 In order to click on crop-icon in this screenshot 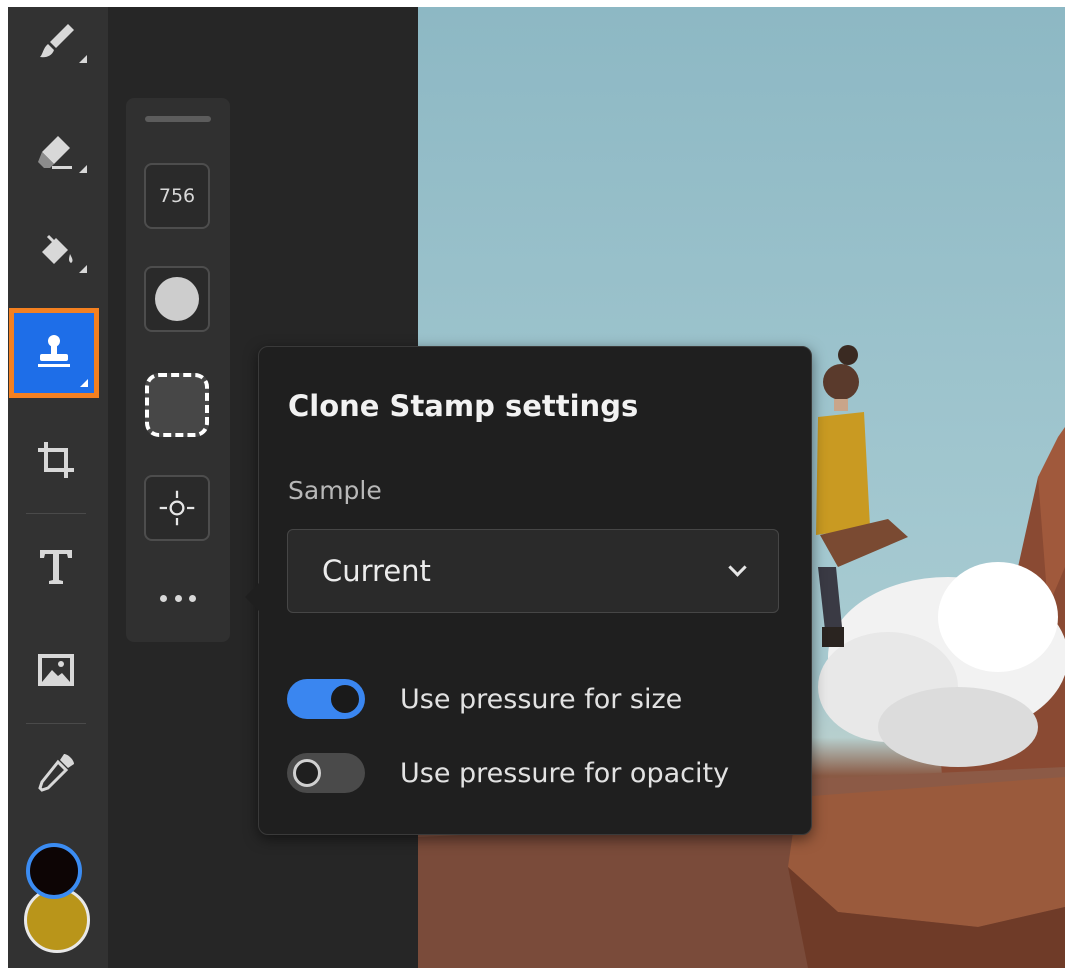, I will do `click(56, 460)`.